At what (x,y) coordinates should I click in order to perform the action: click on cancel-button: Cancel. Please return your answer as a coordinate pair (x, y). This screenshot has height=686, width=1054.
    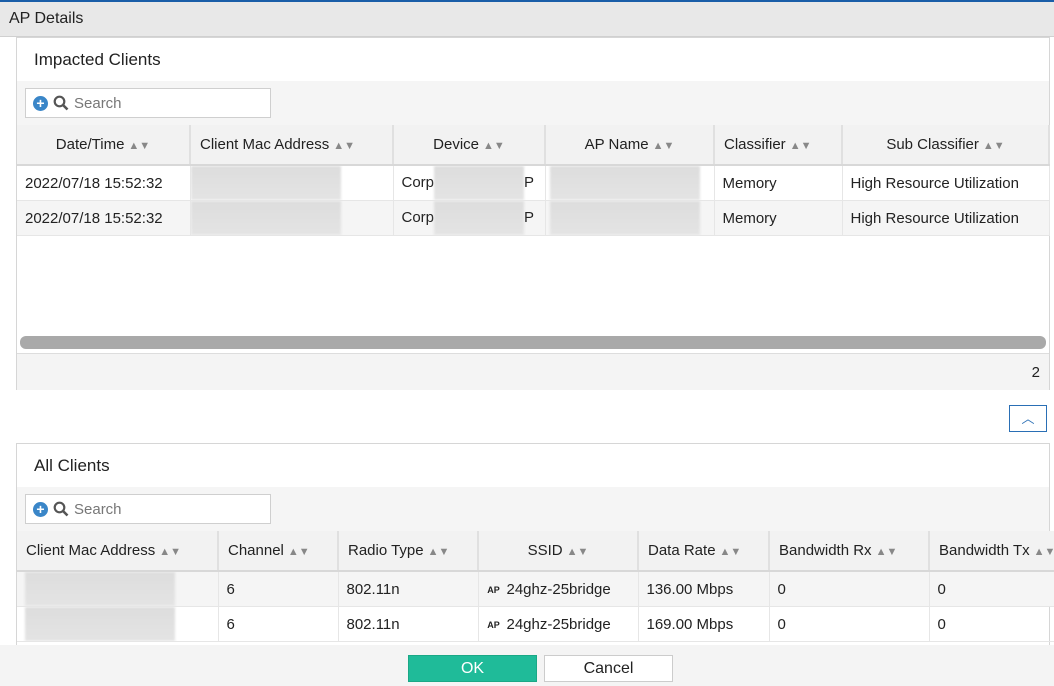
    Looking at the image, I should click on (608, 668).